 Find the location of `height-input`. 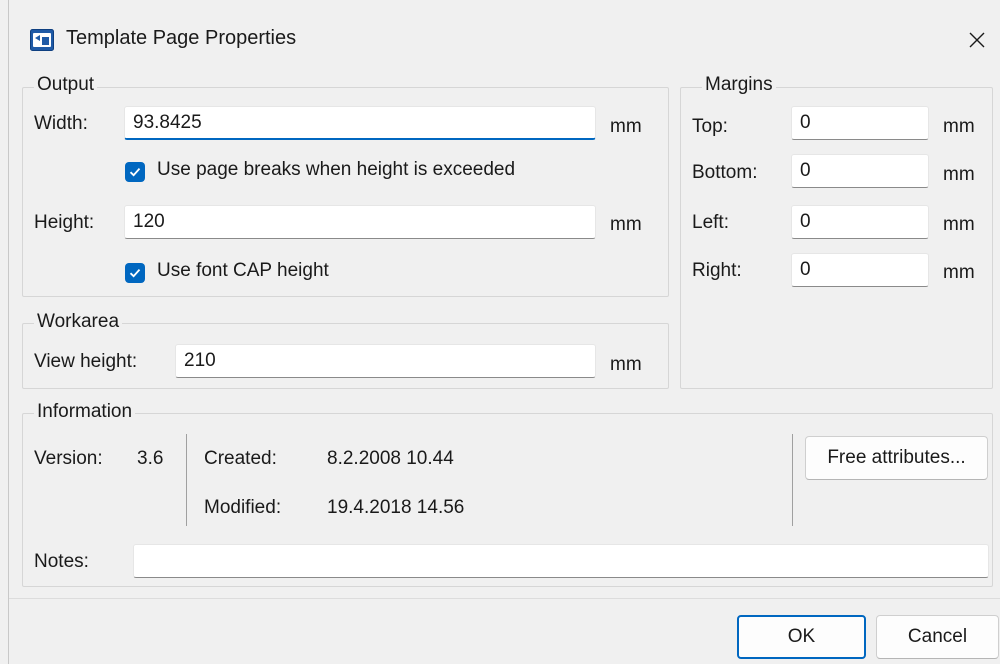

height-input is located at coordinates (360, 222).